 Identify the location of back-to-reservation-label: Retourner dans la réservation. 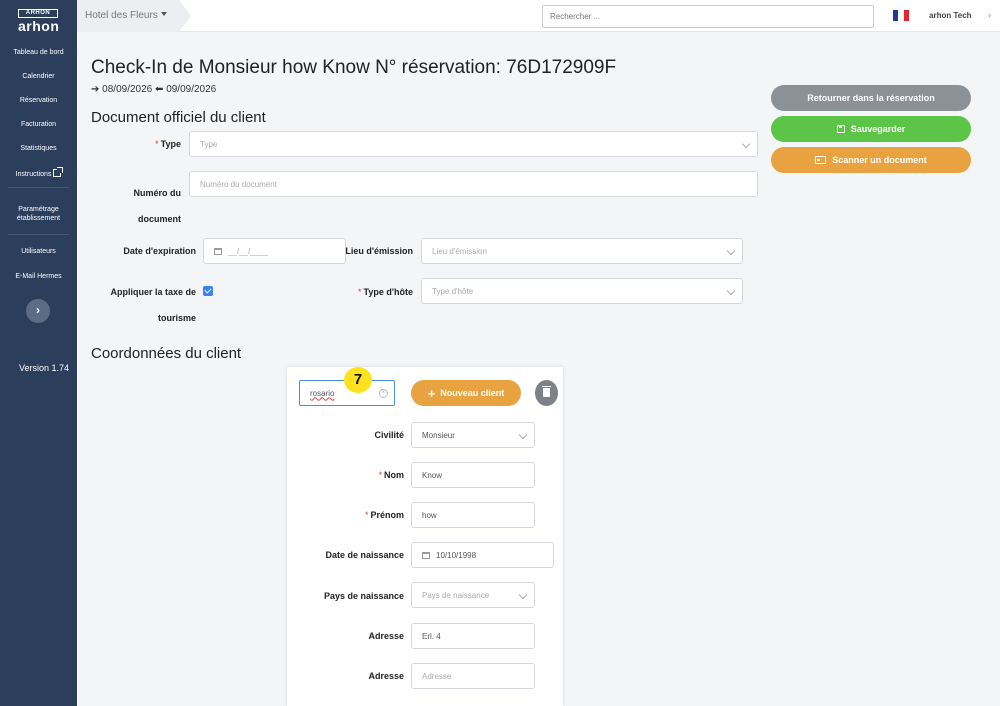
(871, 98).